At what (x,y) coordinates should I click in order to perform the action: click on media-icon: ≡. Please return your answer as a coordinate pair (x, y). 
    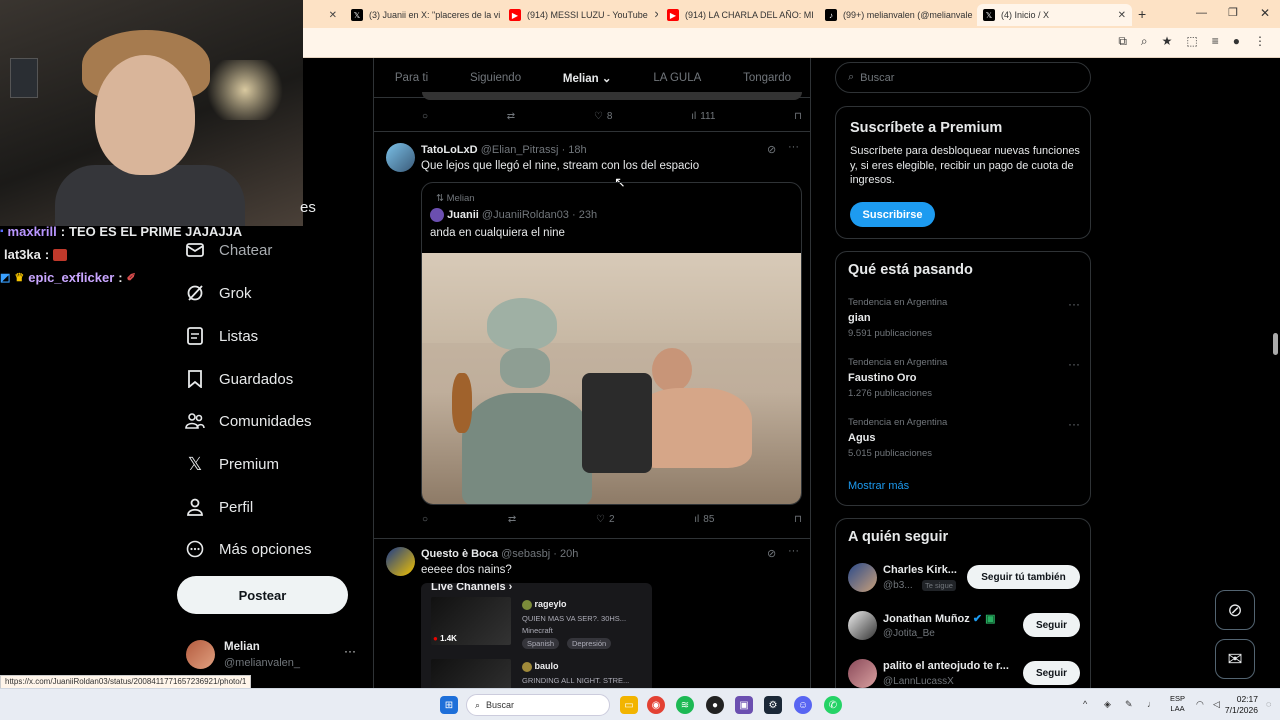
    Looking at the image, I should click on (1215, 41).